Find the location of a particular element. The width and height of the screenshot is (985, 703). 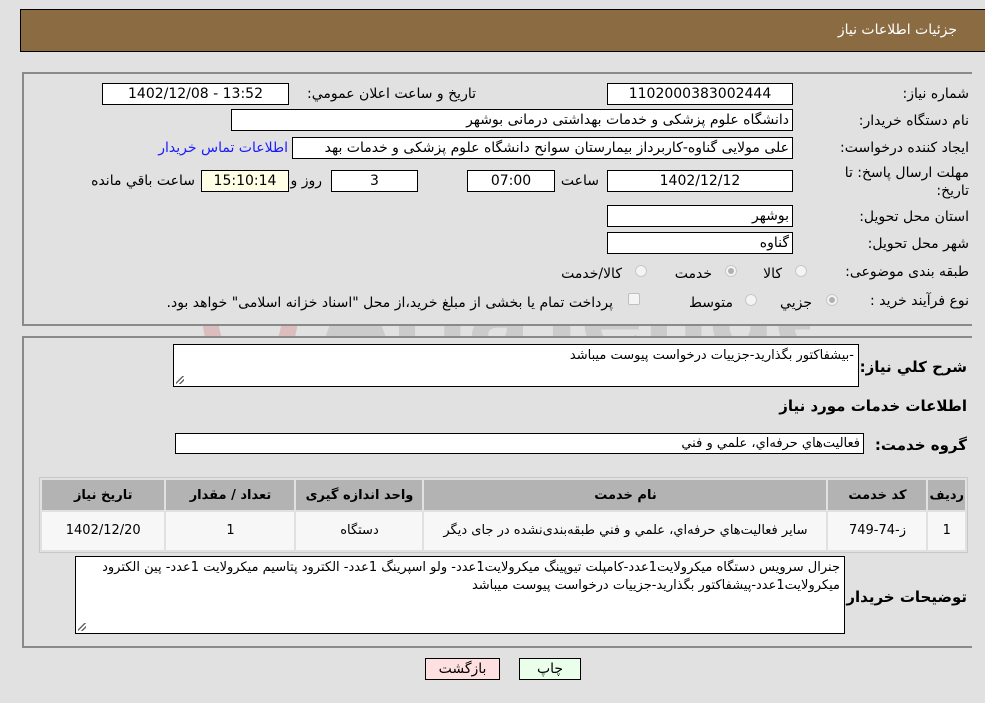

col-header-need-date: تاريخ نياز is located at coordinates (103, 495).